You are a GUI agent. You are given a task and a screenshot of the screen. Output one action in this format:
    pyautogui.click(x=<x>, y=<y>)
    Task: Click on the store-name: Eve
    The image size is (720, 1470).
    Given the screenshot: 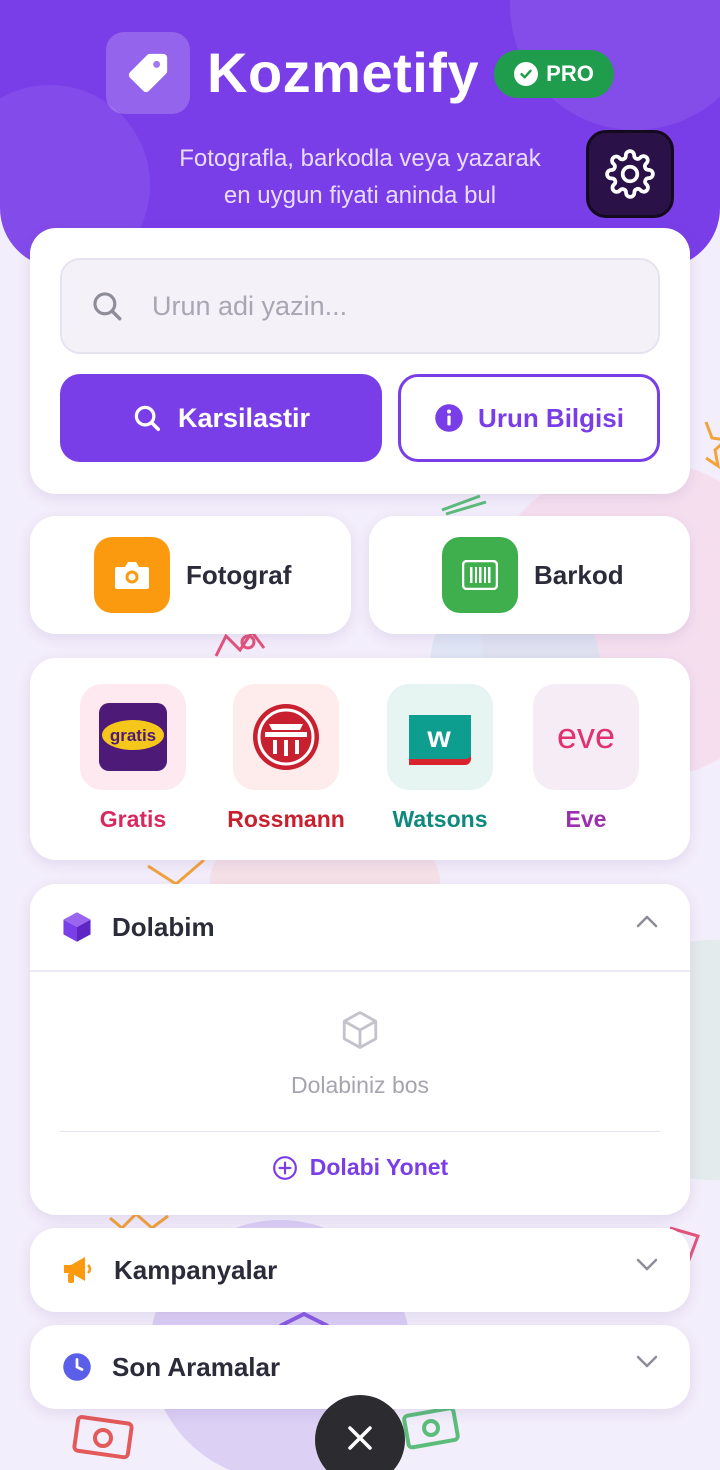 What is the action you would take?
    pyautogui.click(x=586, y=819)
    